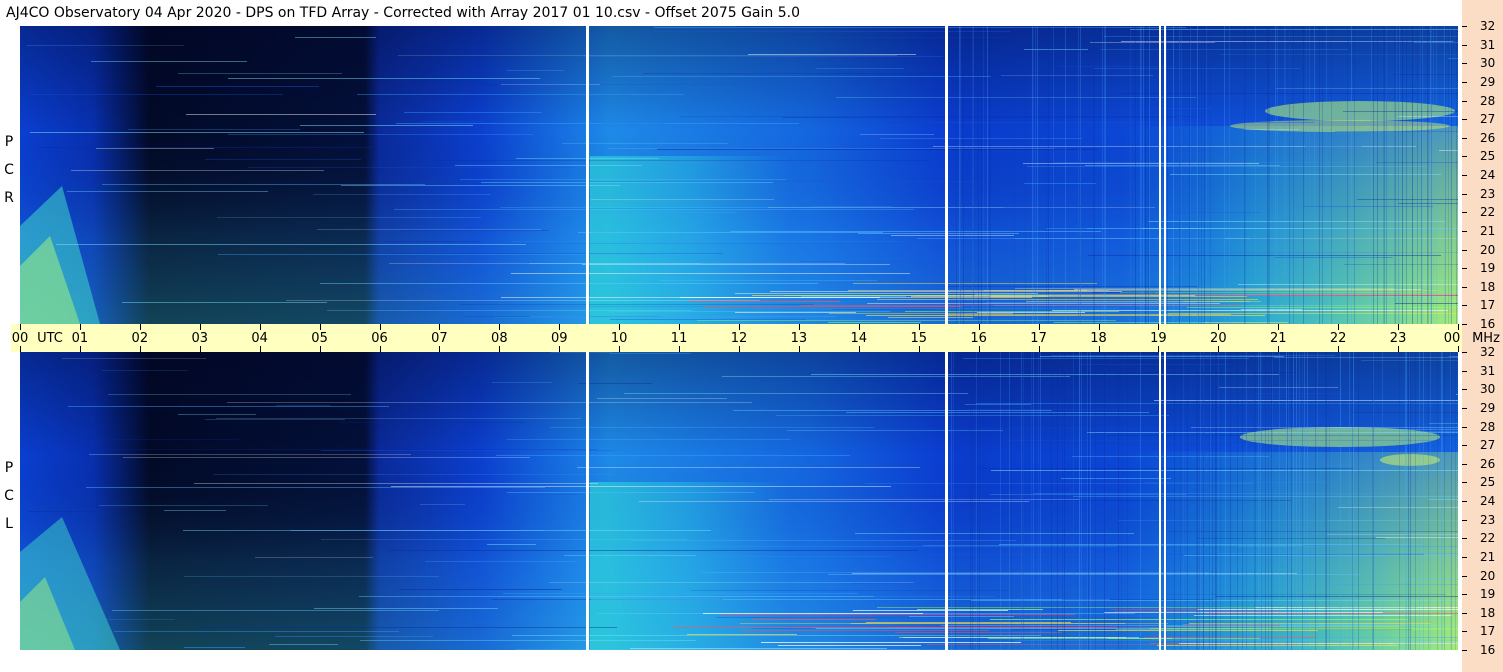 The width and height of the screenshot is (1503, 672). Describe the element at coordinates (439, 338) in the screenshot. I see `utc-tick-label: 07` at that location.